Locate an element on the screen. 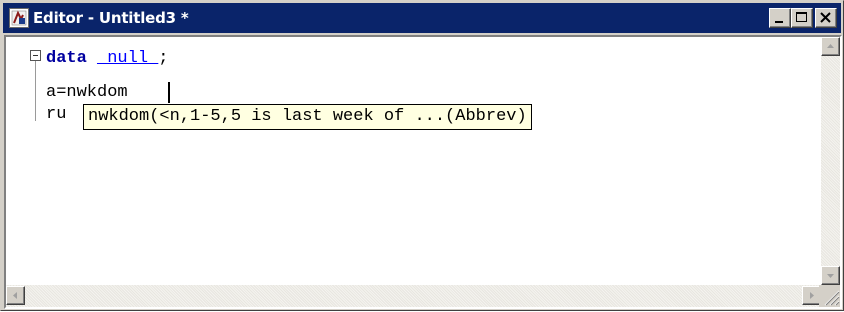  fold-guide-line is located at coordinates (35, 91).